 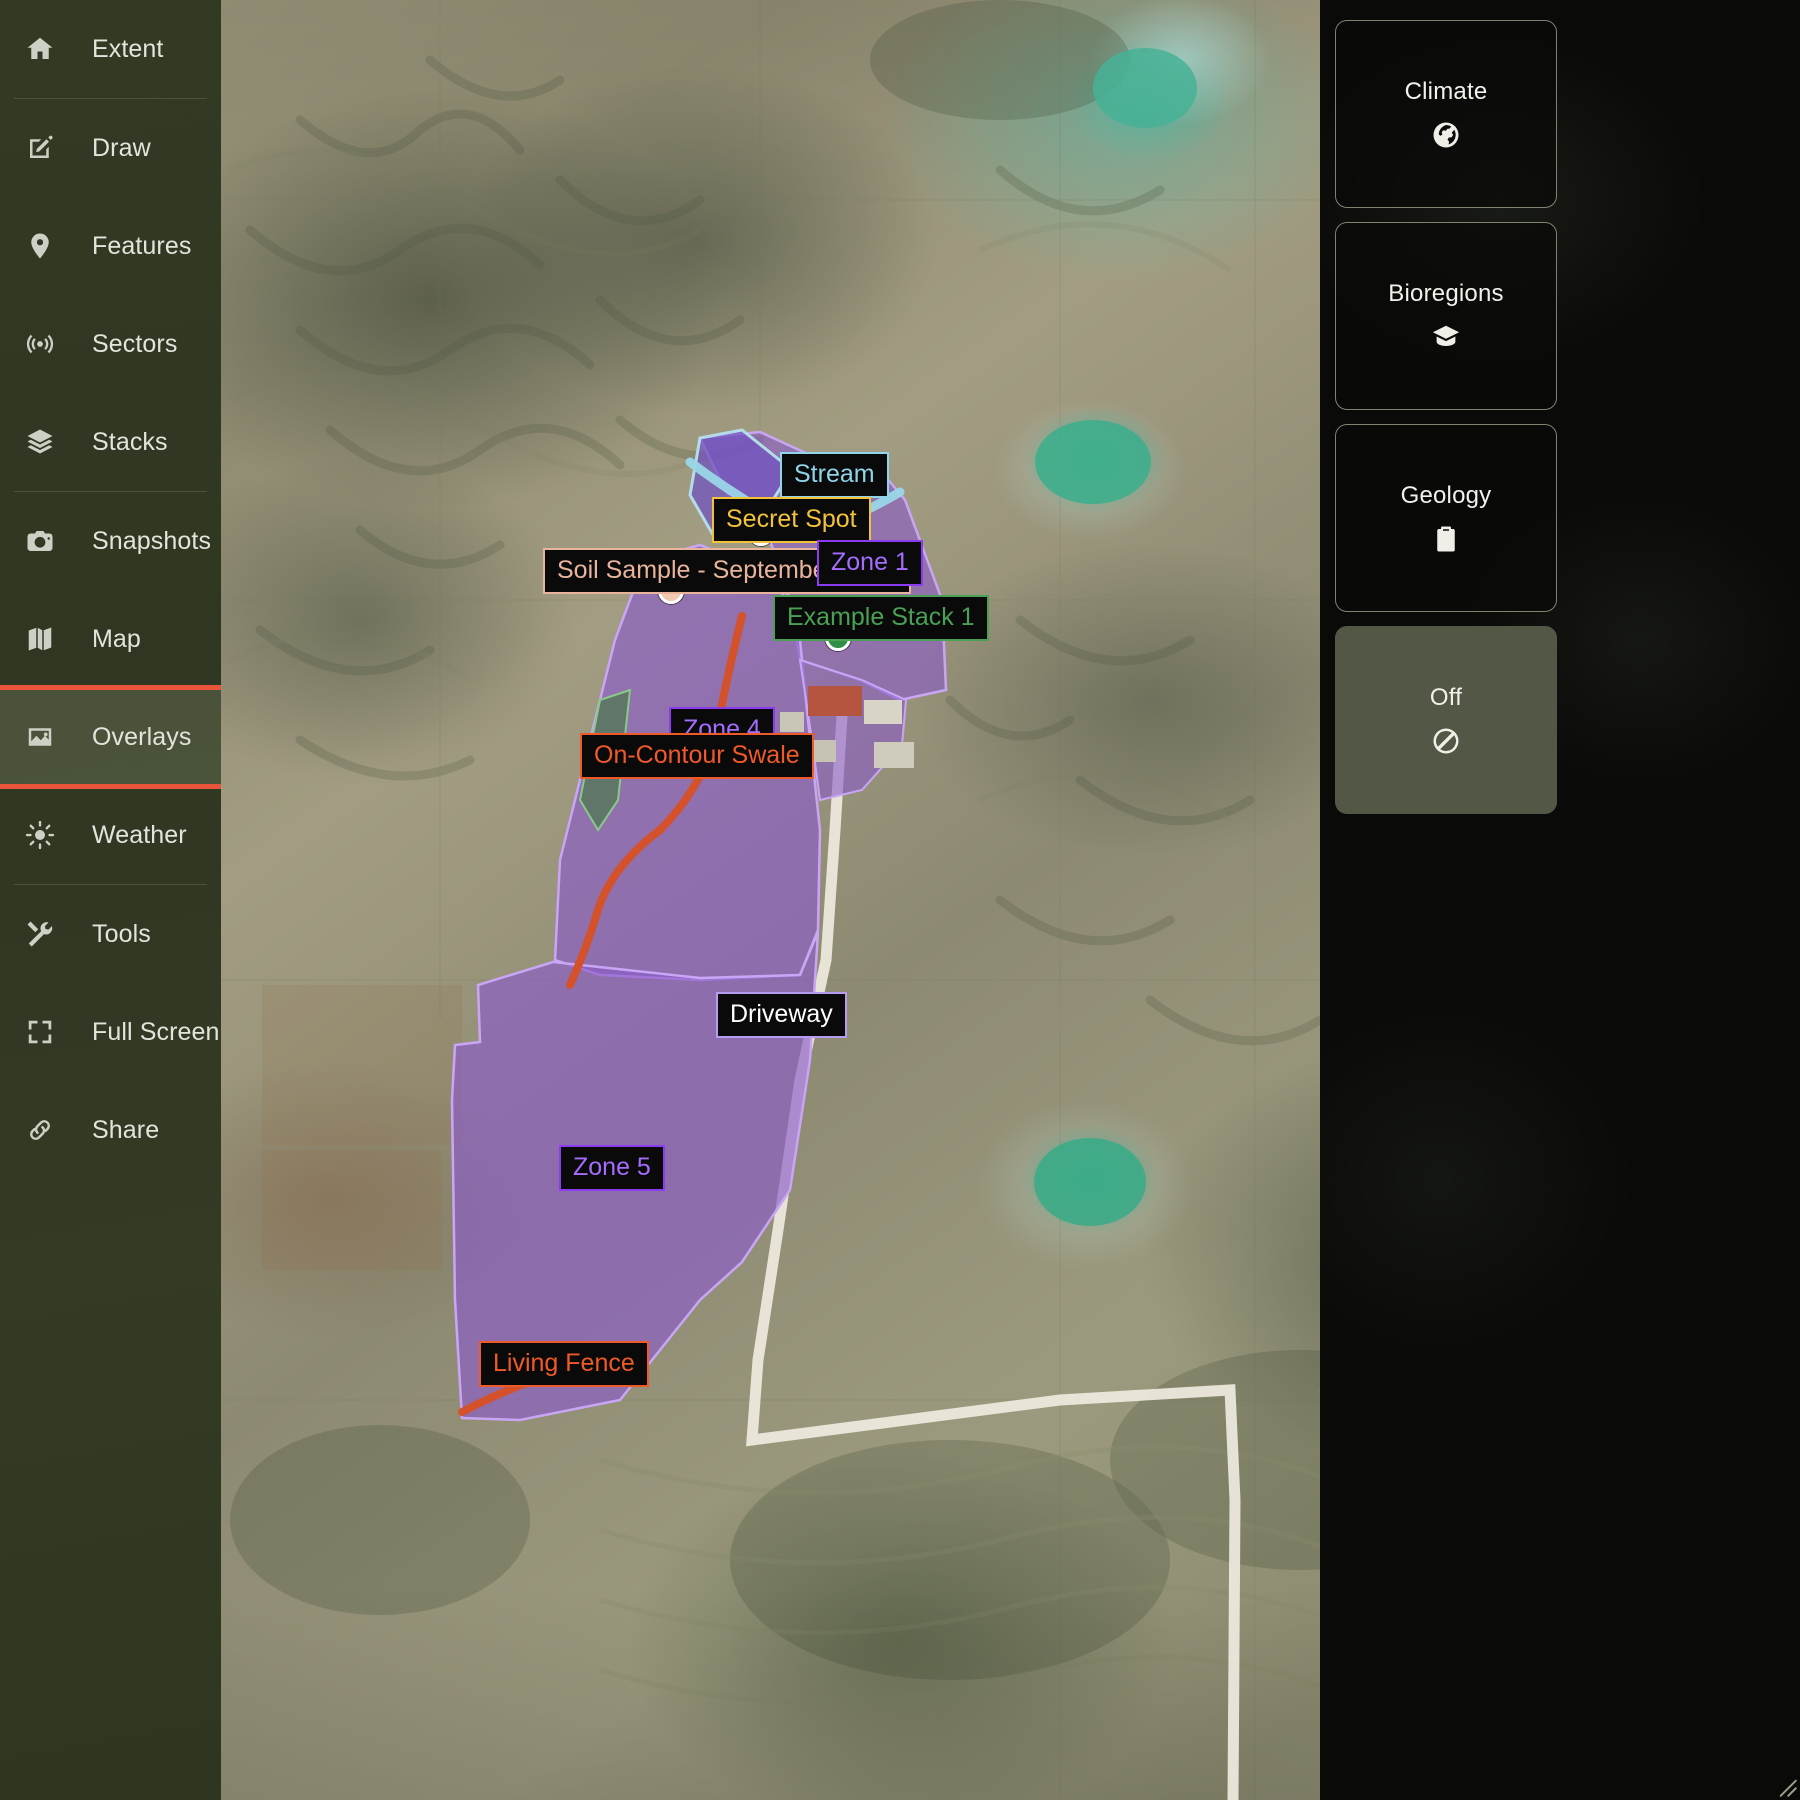 I want to click on sidebar-item-stacks: Stacks, so click(x=110, y=442).